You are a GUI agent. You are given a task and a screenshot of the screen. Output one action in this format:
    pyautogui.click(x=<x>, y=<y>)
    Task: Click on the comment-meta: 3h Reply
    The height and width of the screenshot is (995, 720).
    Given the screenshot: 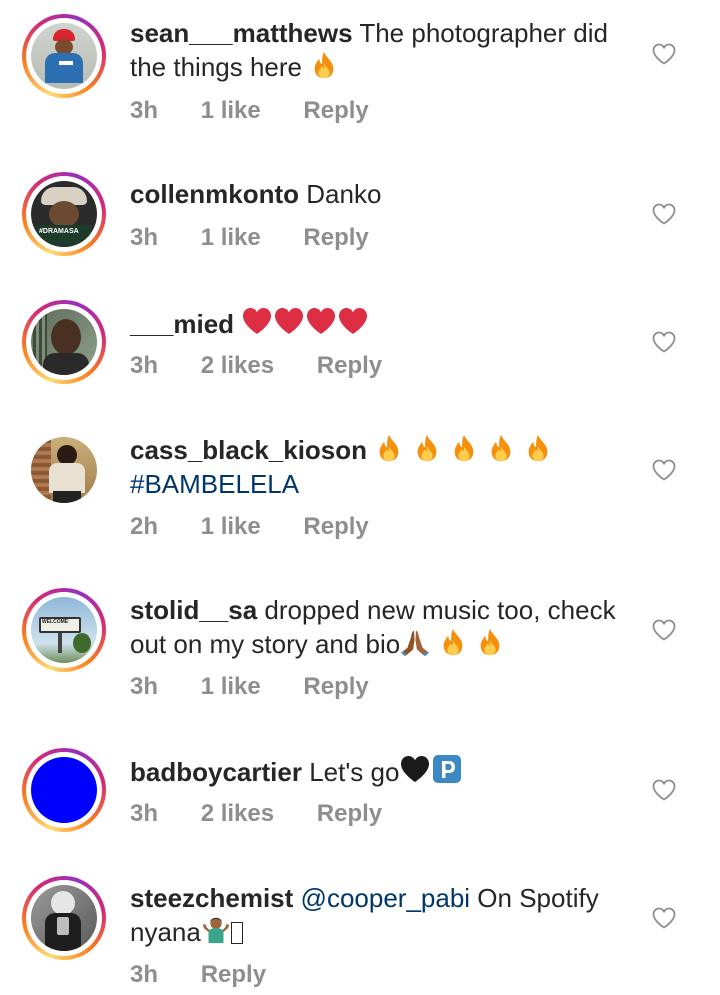 What is the action you would take?
    pyautogui.click(x=216, y=975)
    